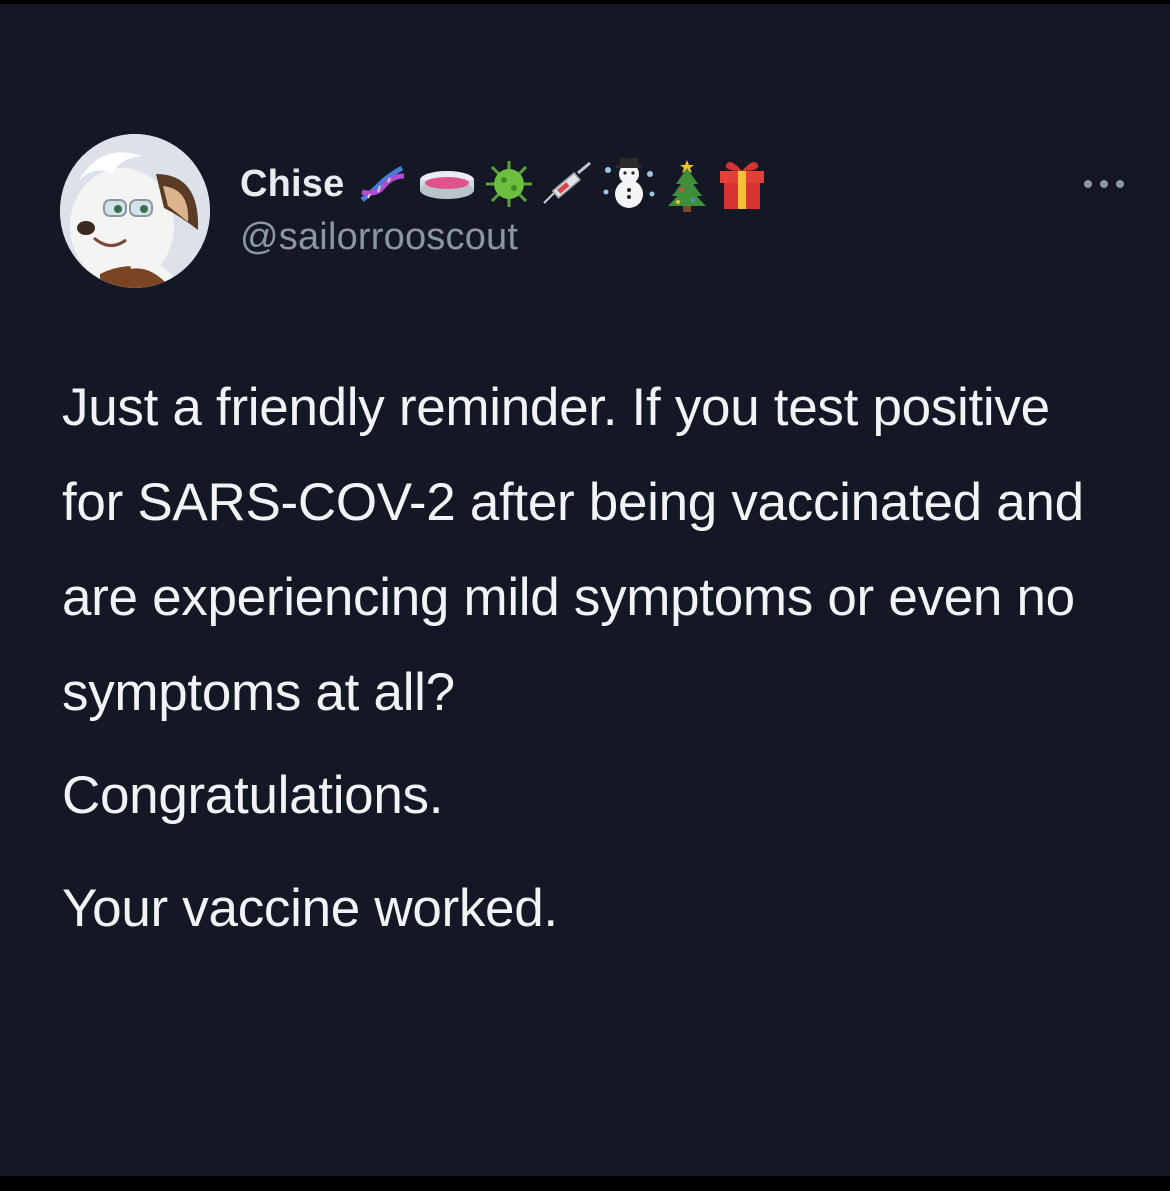  I want to click on christmas-tree-icon, so click(687, 184).